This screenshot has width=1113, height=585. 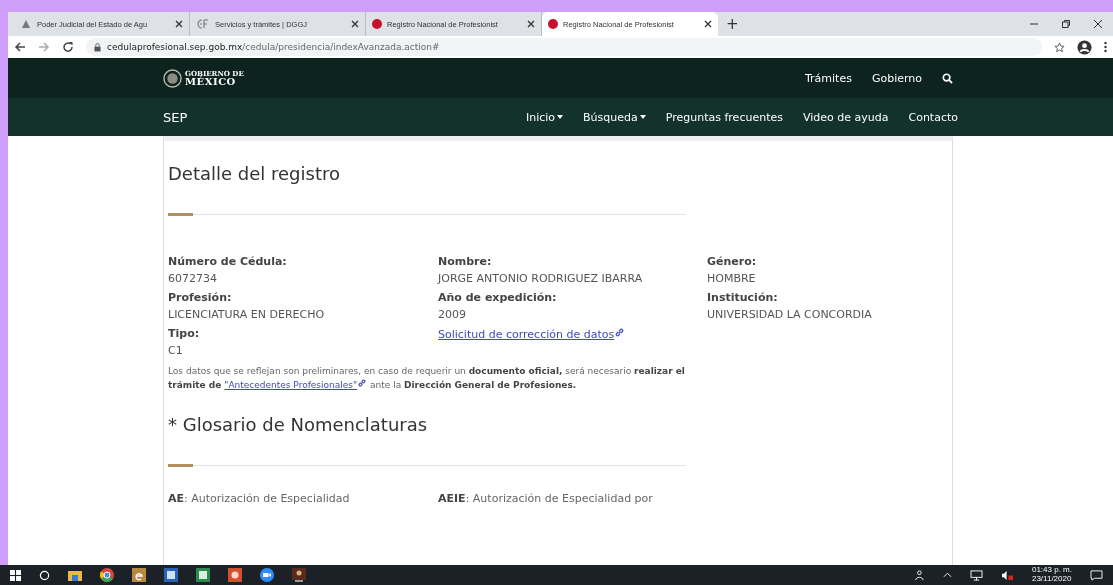 I want to click on address-field: cedulaprofesional.sep.gob.mx/cedula/presidencia/indexAvanzada.action#, so click(x=564, y=47).